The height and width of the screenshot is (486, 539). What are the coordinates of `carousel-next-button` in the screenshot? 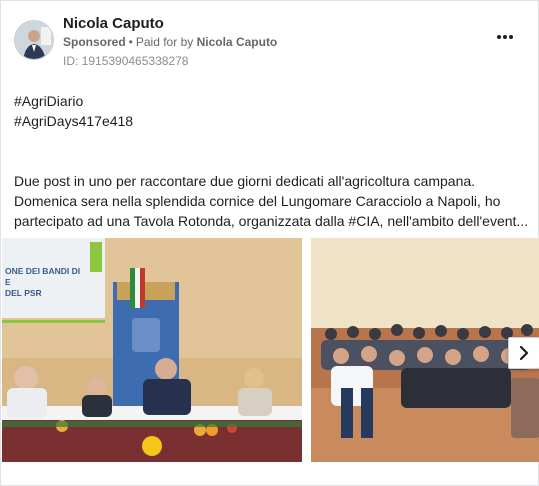 It's located at (523, 353).